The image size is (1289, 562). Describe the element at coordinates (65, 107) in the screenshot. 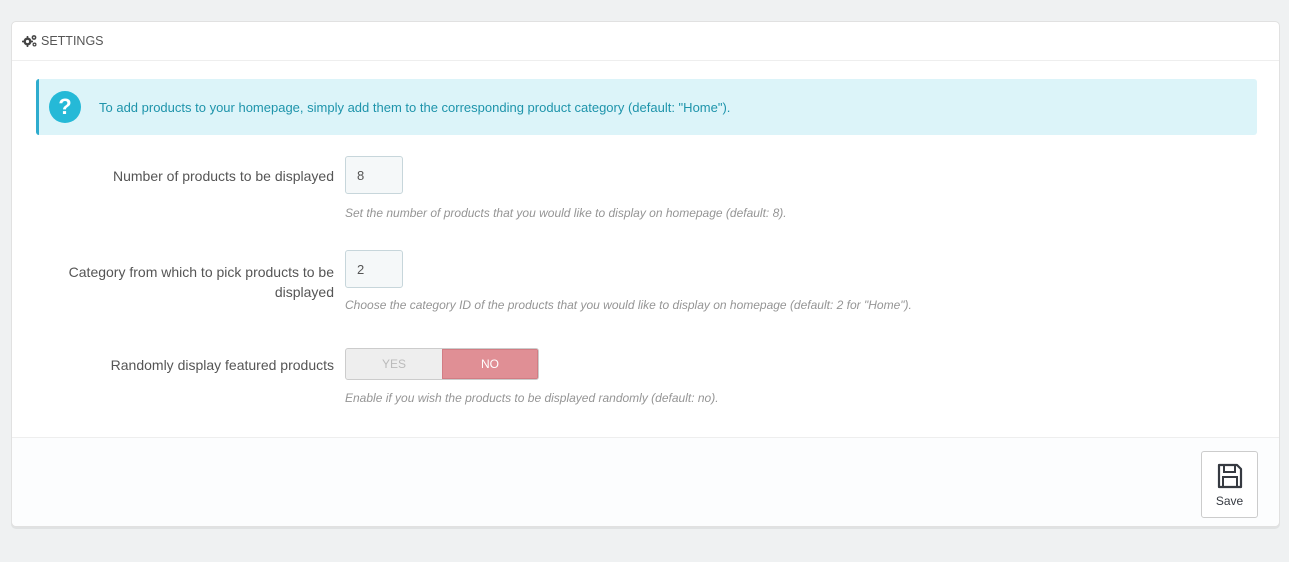

I see `question-icon: ?` at that location.